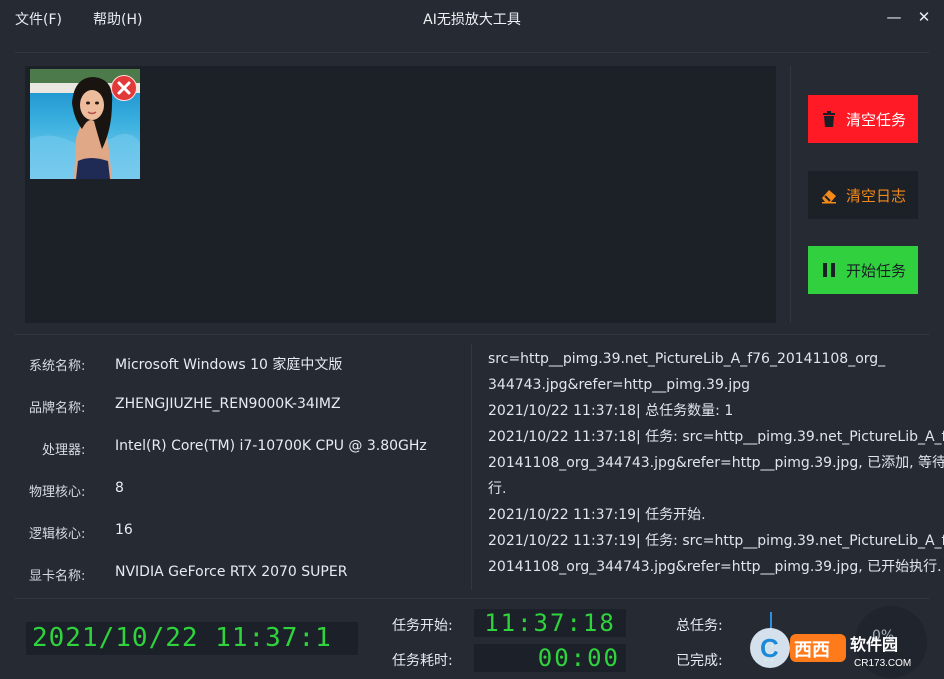 This screenshot has height=679, width=944. Describe the element at coordinates (874, 644) in the screenshot. I see `svg-text: 软件园` at that location.